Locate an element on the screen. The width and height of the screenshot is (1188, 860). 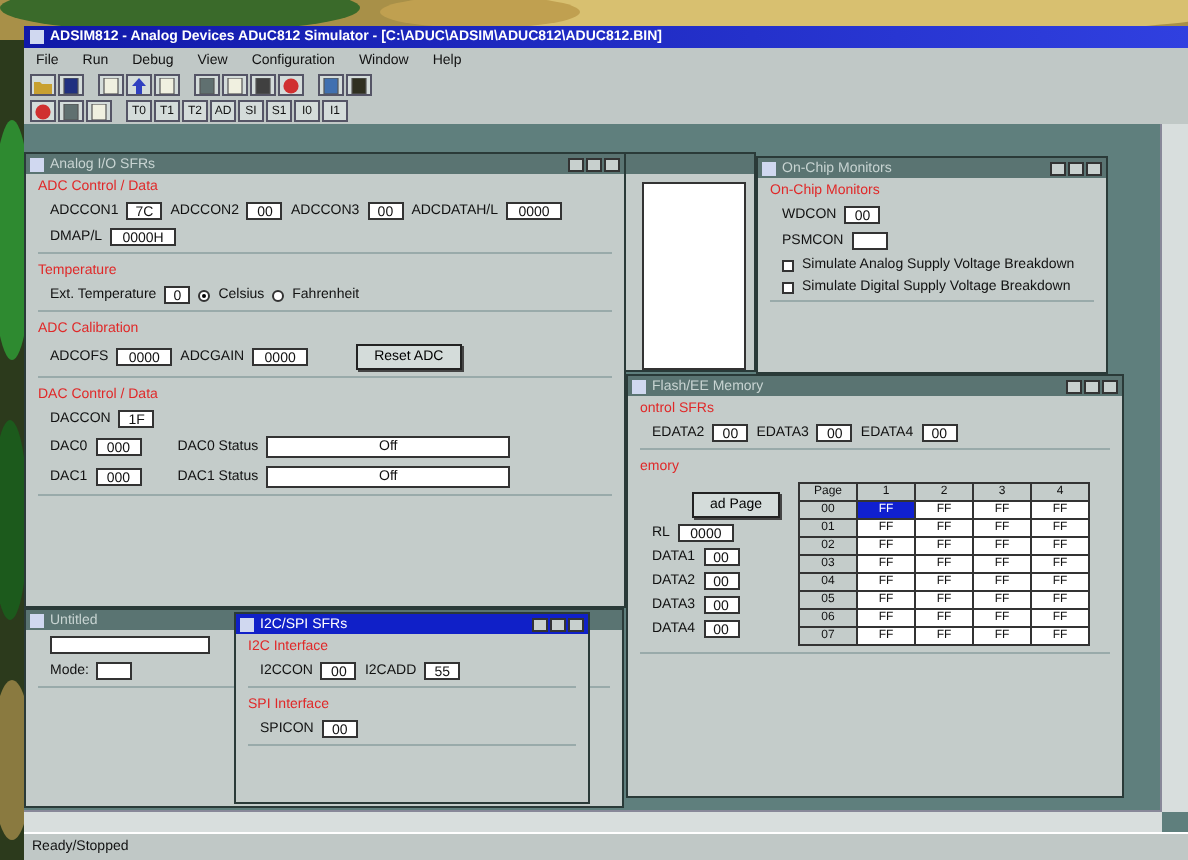
arrow-icon is located at coordinates (139, 85).